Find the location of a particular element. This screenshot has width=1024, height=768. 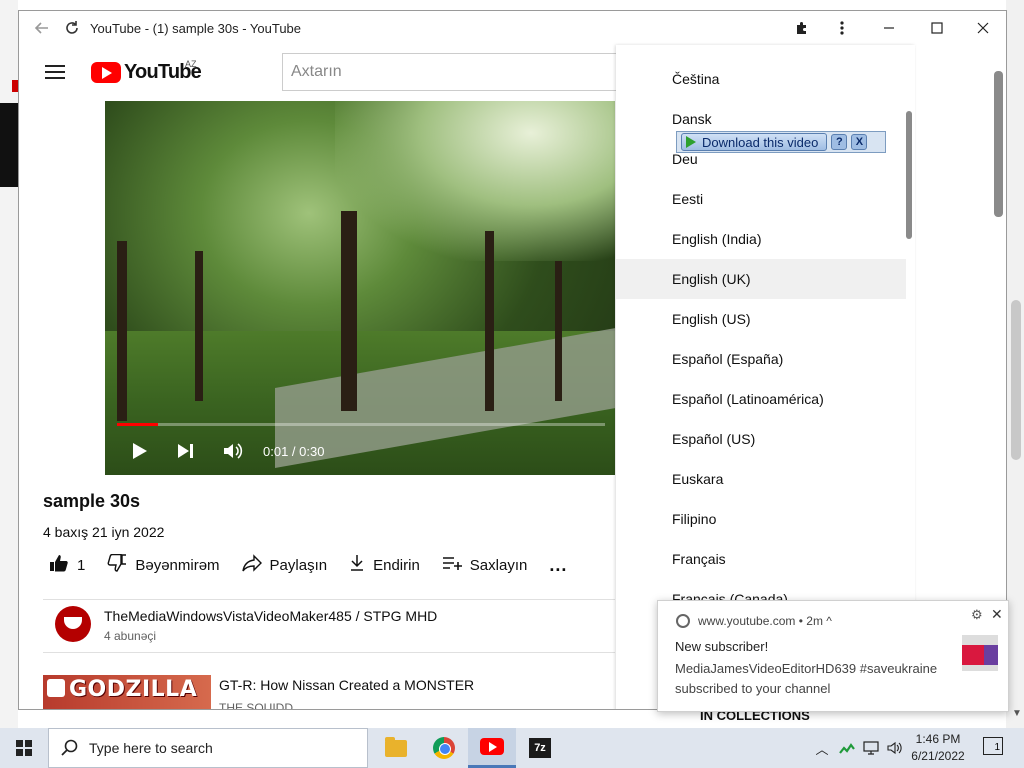

7zip-app: 7z is located at coordinates (540, 748).